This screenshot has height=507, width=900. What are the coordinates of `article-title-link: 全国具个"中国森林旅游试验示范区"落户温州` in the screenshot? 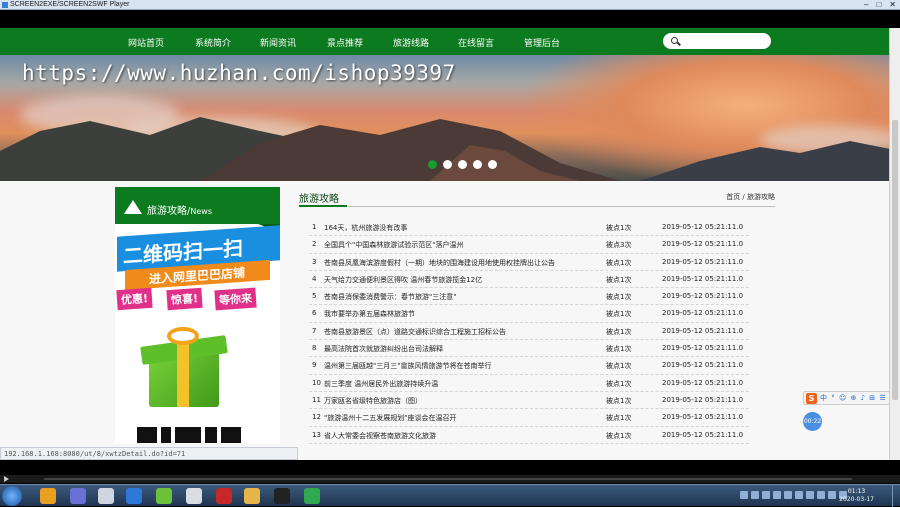 It's located at (464, 245).